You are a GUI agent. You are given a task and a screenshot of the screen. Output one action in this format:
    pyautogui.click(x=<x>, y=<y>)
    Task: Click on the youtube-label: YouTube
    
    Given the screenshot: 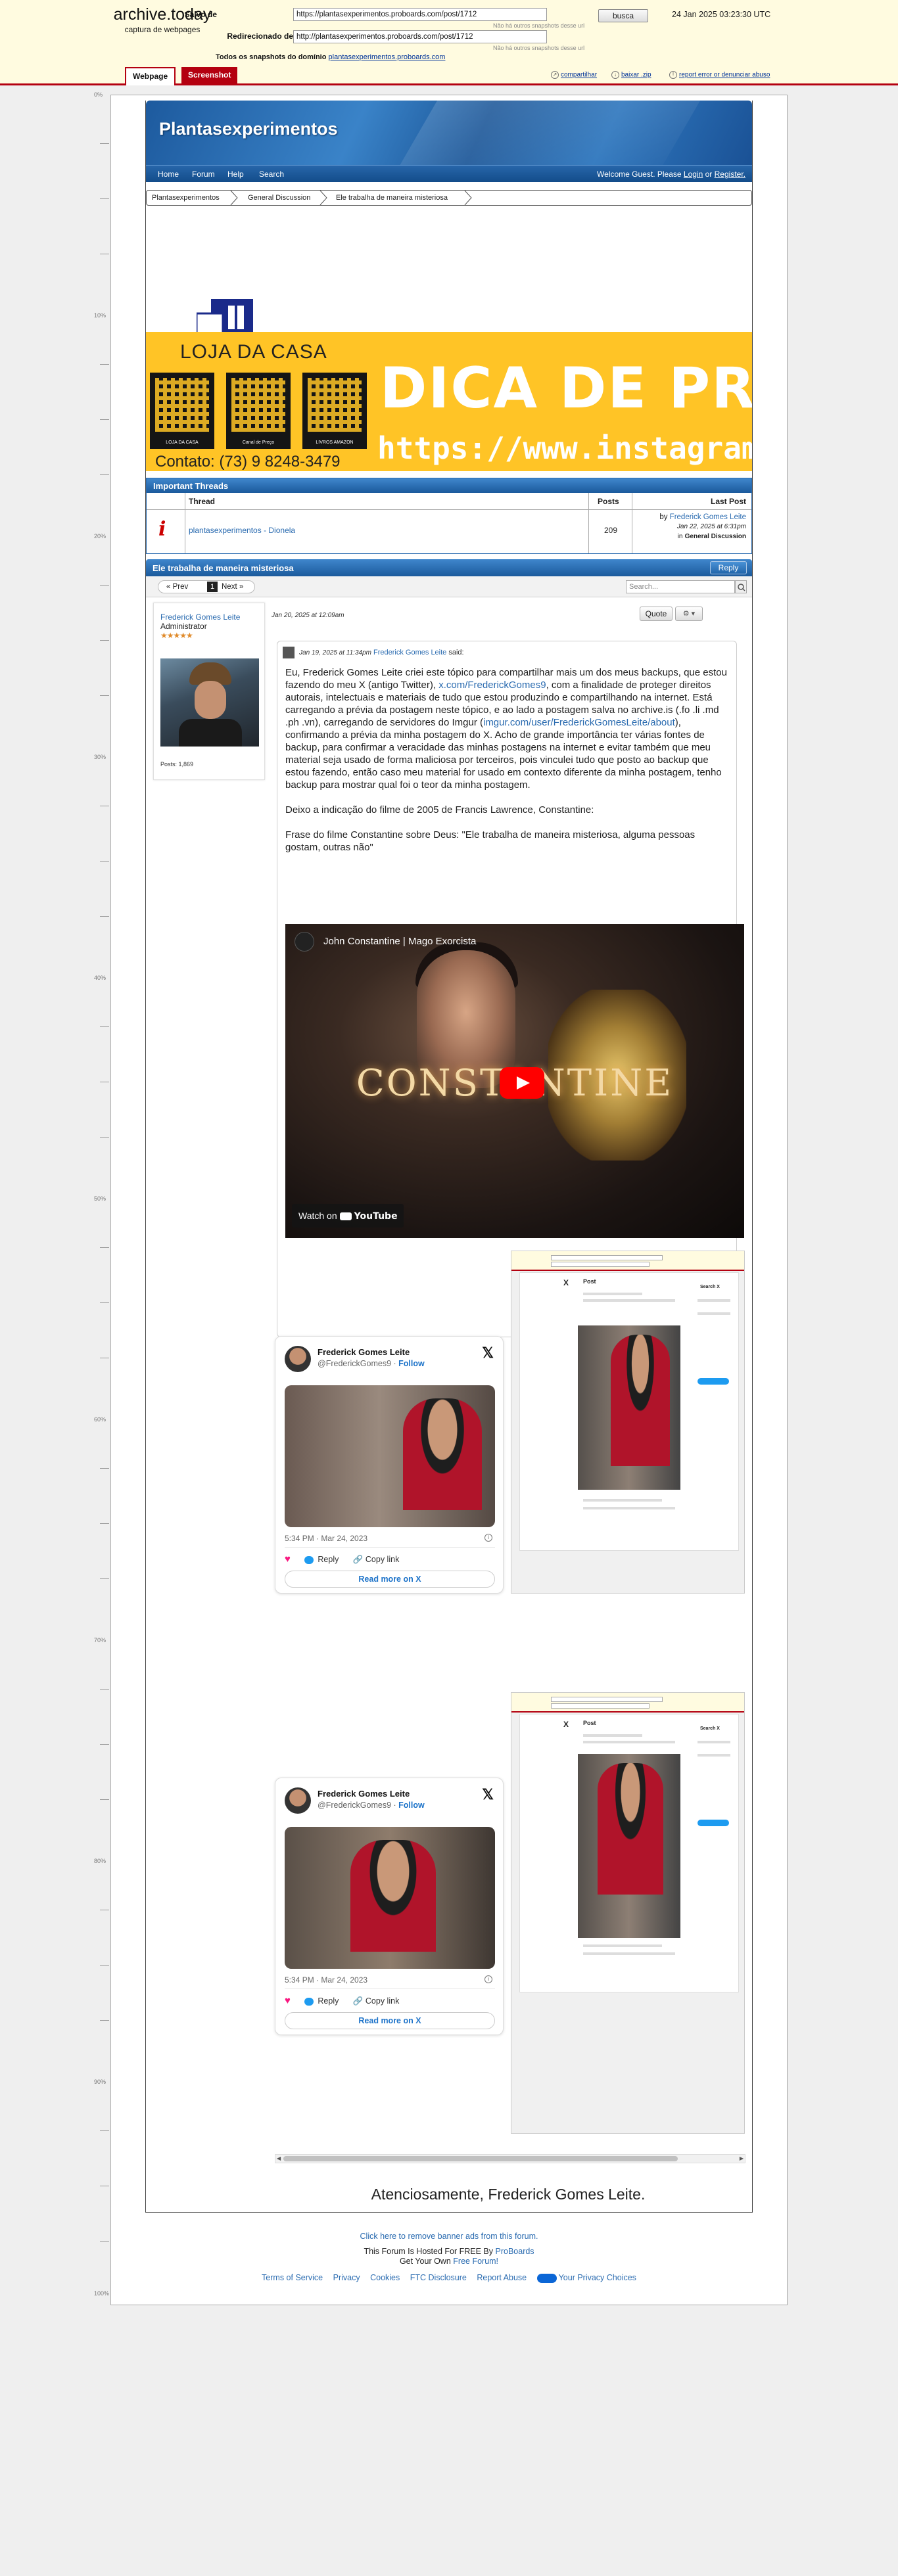 What is the action you would take?
    pyautogui.click(x=376, y=1217)
    